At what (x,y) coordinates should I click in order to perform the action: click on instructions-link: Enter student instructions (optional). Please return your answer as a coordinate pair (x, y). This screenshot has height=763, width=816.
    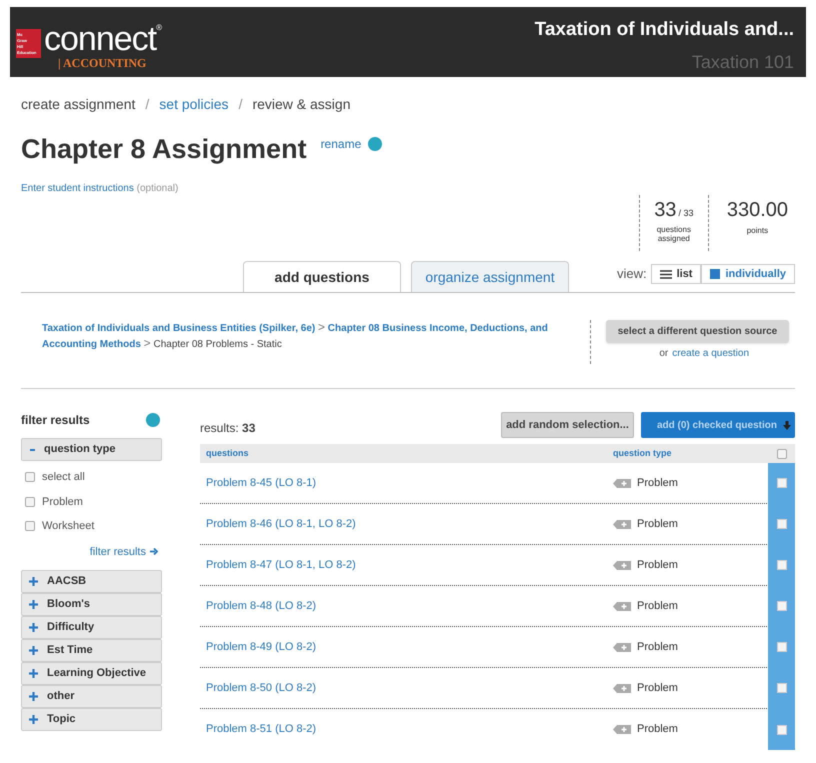
    Looking at the image, I should click on (99, 188).